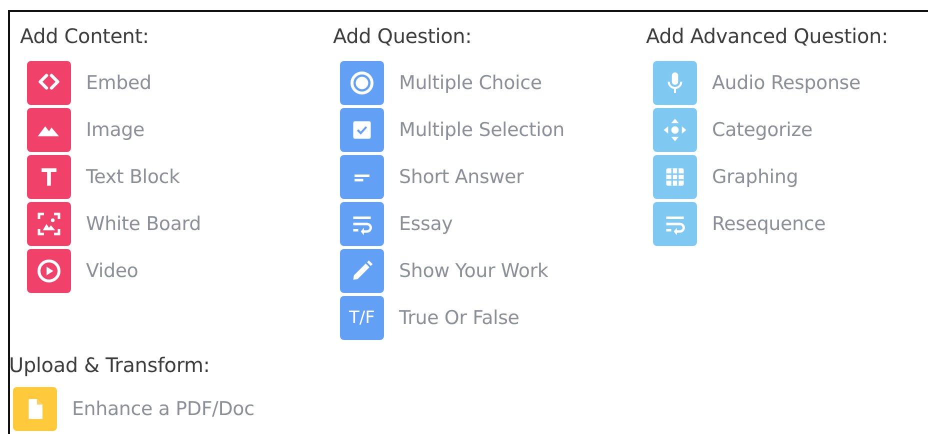 The width and height of the screenshot is (928, 434). What do you see at coordinates (133, 177) in the screenshot?
I see `item-label: Text Block` at bounding box center [133, 177].